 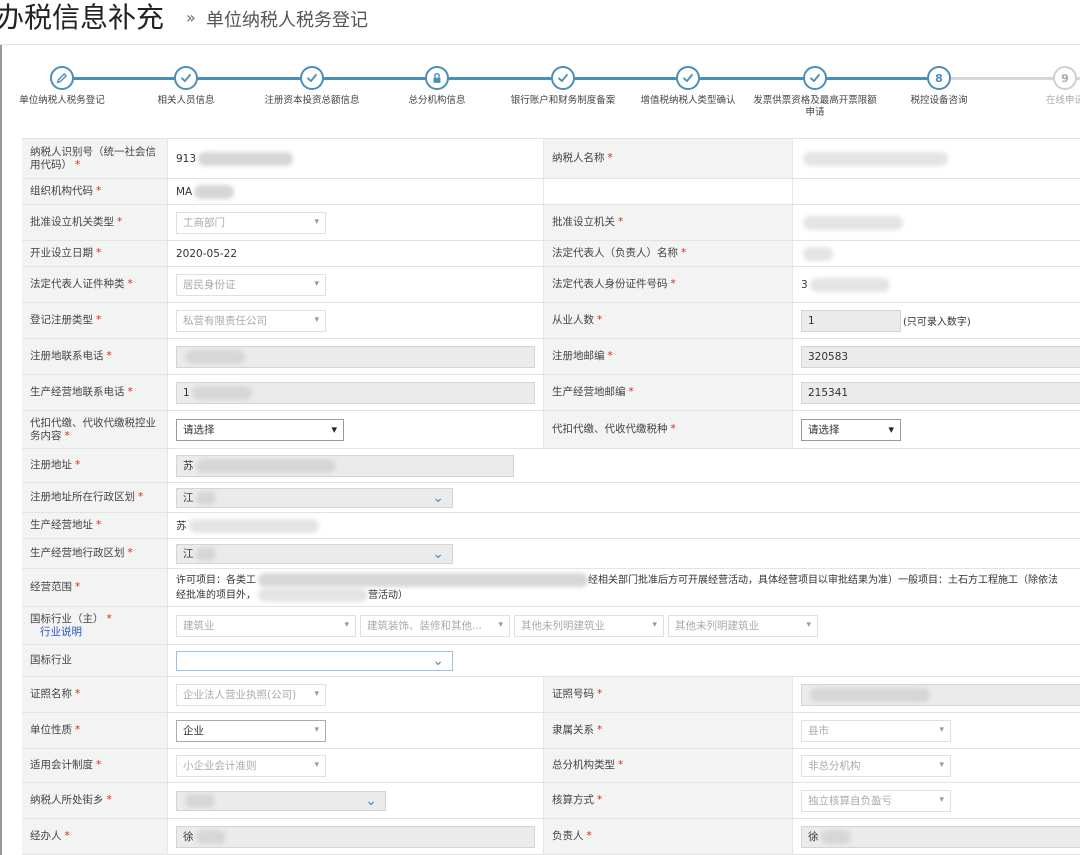 I want to click on license-name-select: 企业法人营业执照(公司), so click(x=251, y=694).